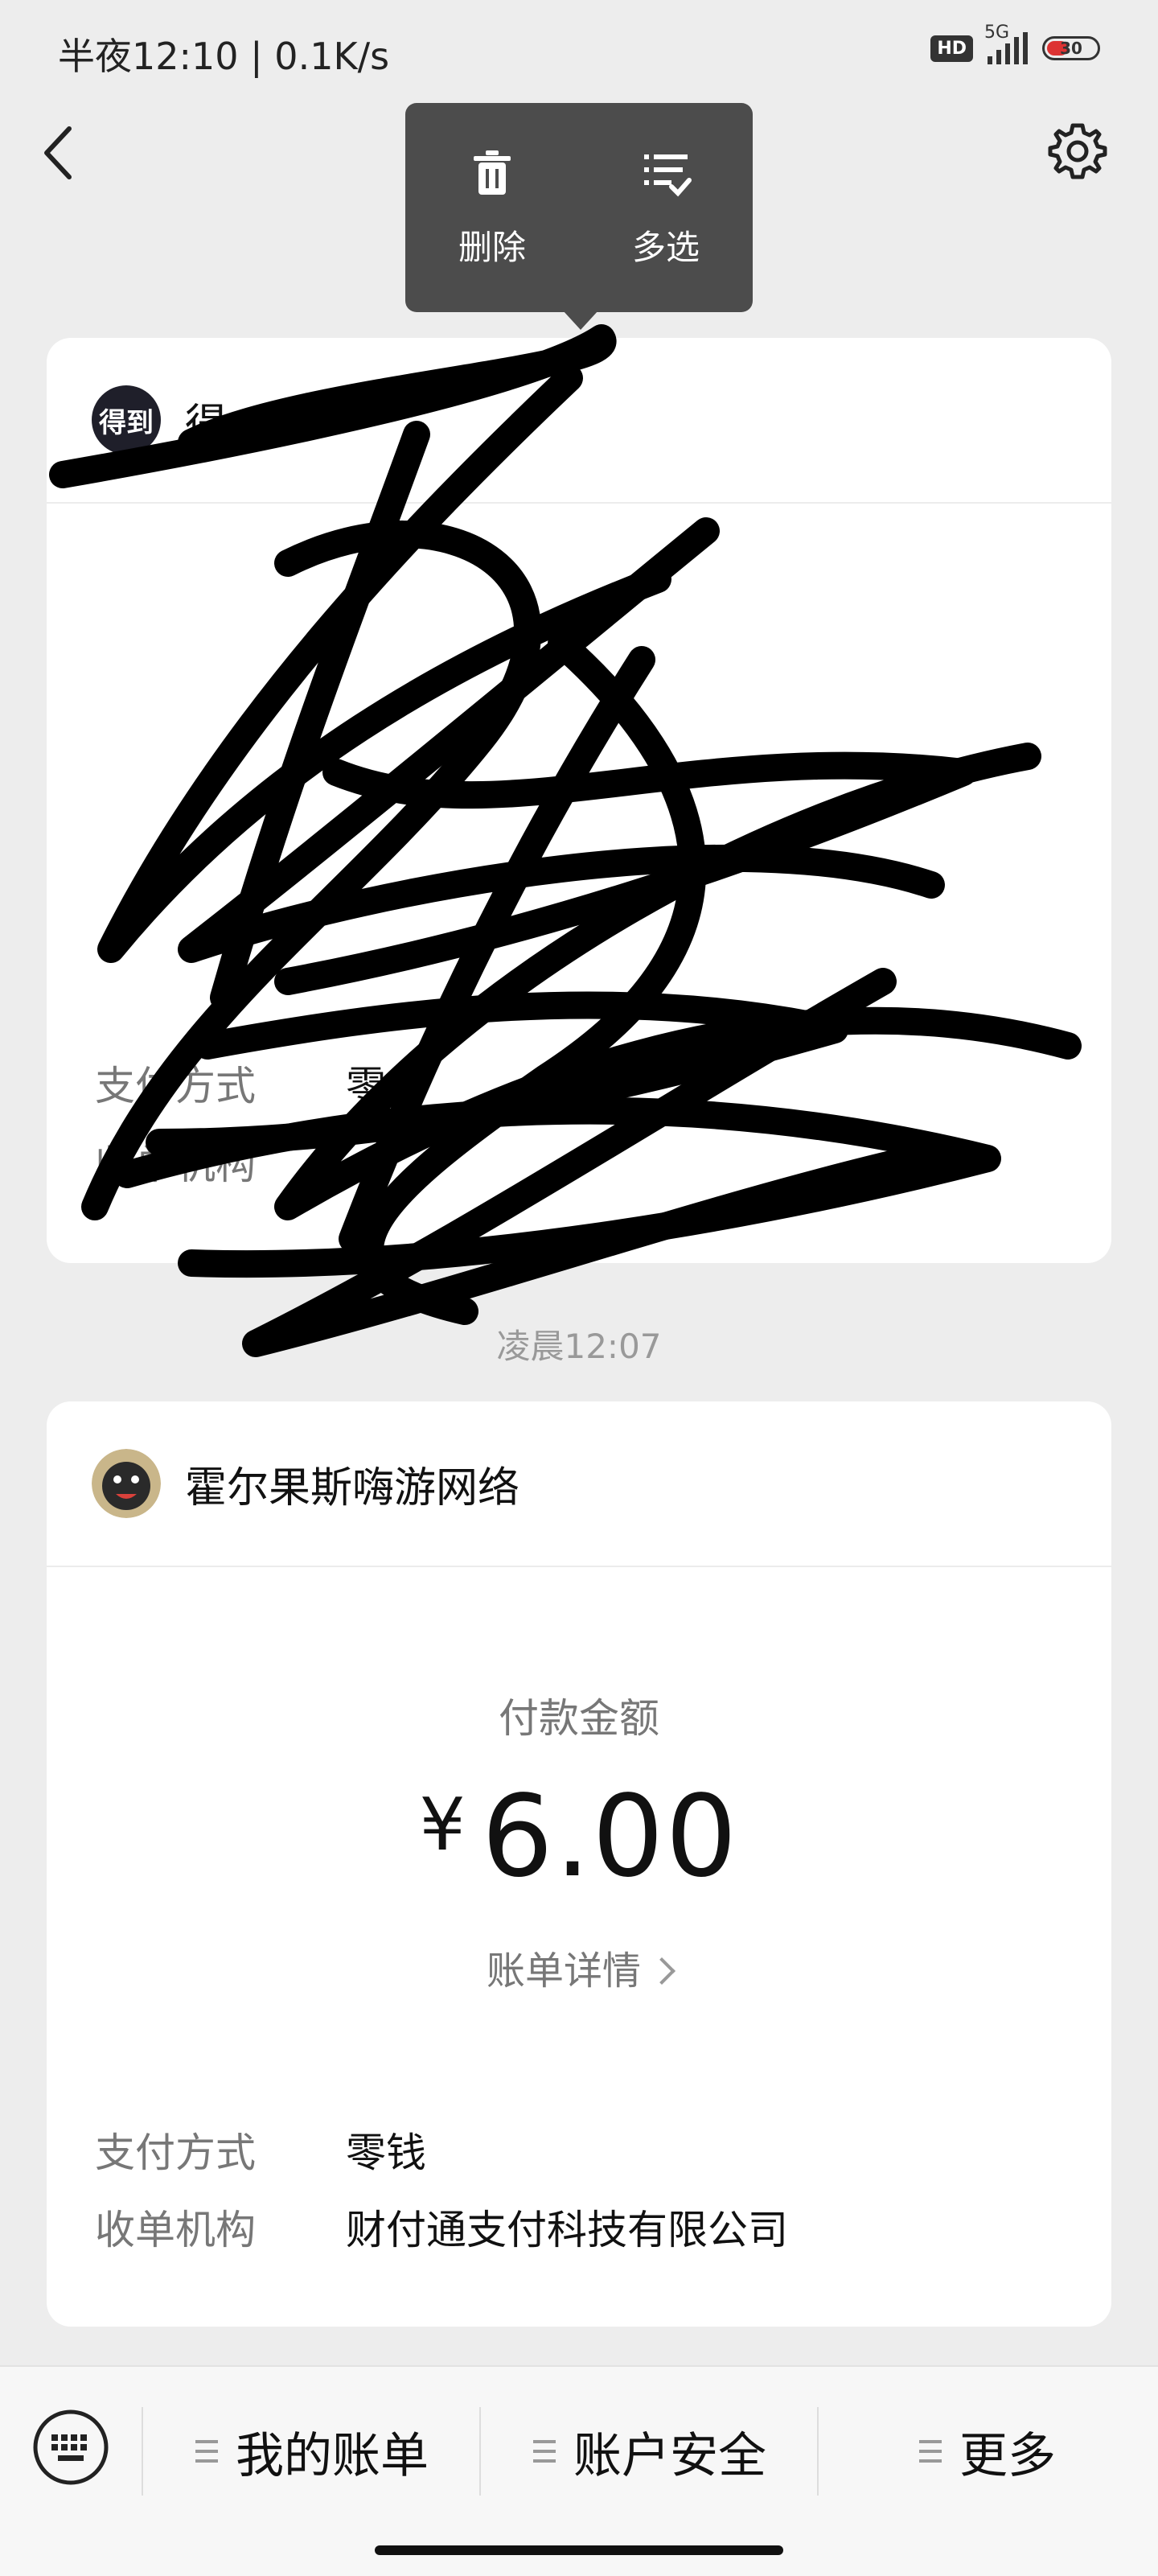  Describe the element at coordinates (59, 153) in the screenshot. I see `back-arrow-icon` at that location.